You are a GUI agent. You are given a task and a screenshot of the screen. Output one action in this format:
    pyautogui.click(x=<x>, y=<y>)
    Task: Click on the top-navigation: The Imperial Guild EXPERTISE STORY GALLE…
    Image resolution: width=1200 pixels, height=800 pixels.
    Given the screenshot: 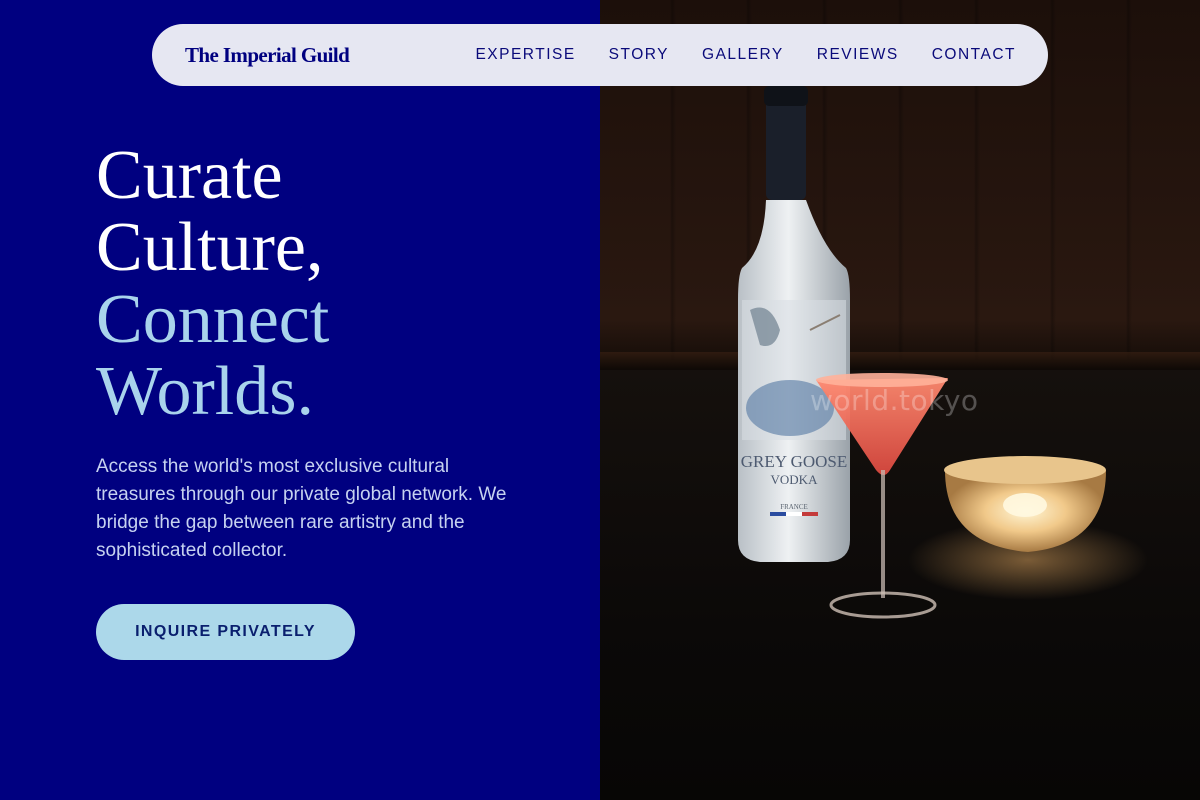 What is the action you would take?
    pyautogui.click(x=600, y=55)
    